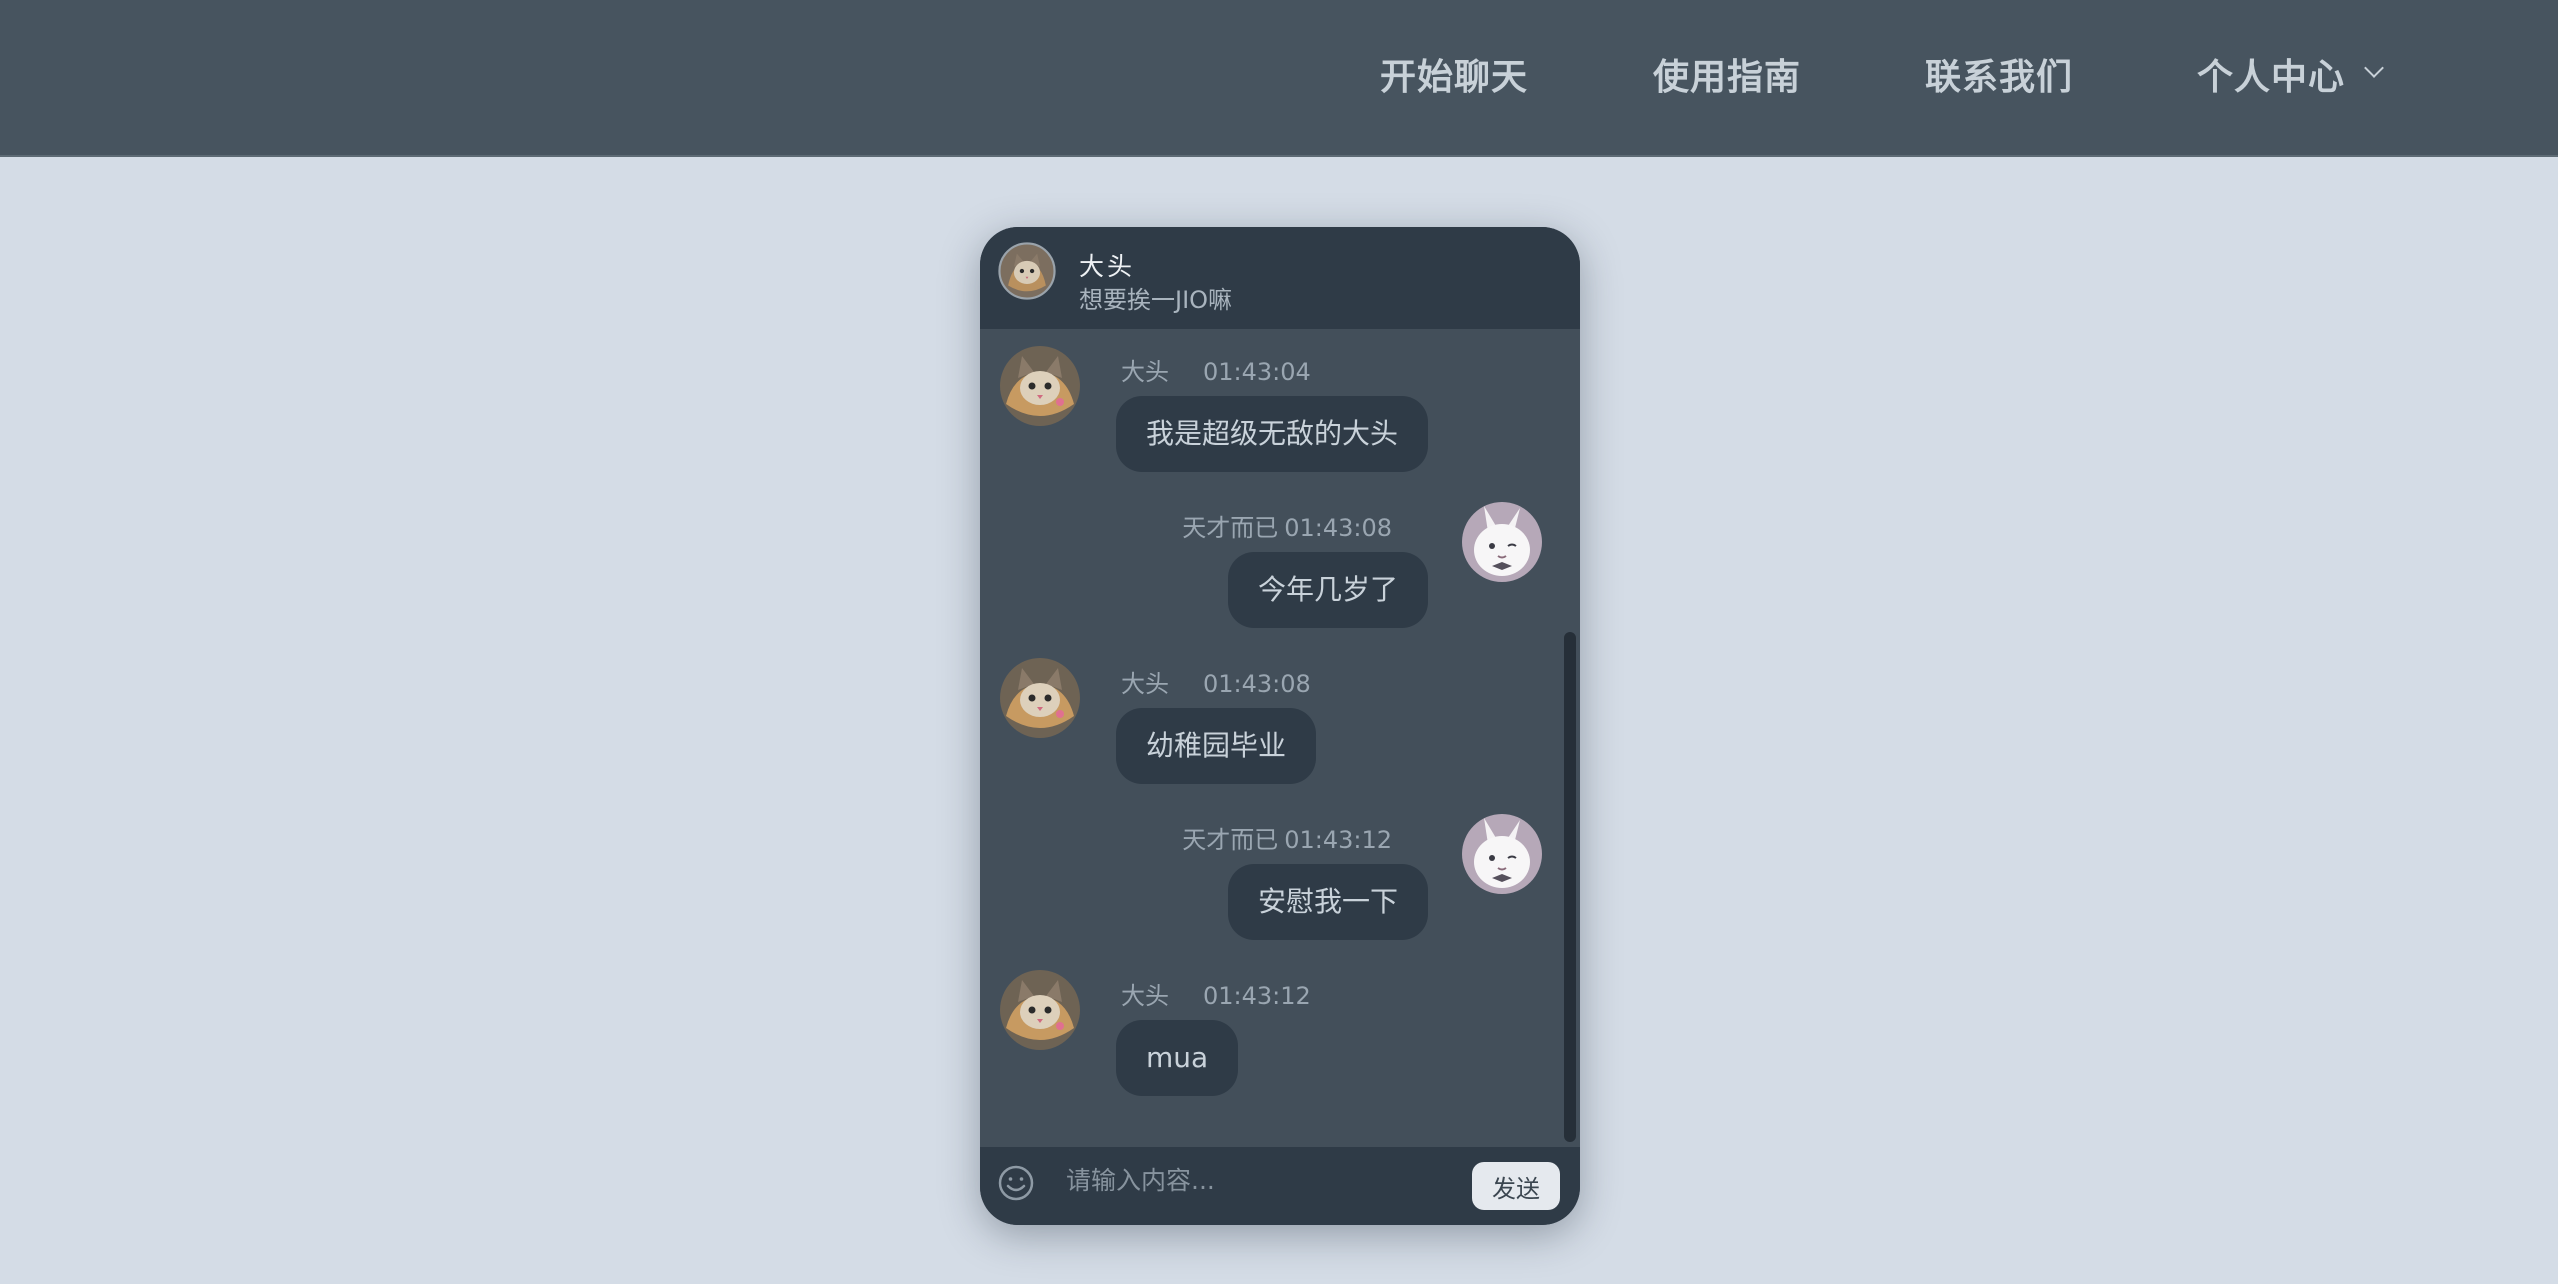  I want to click on nav-contact-us: 联系我们, so click(1999, 77).